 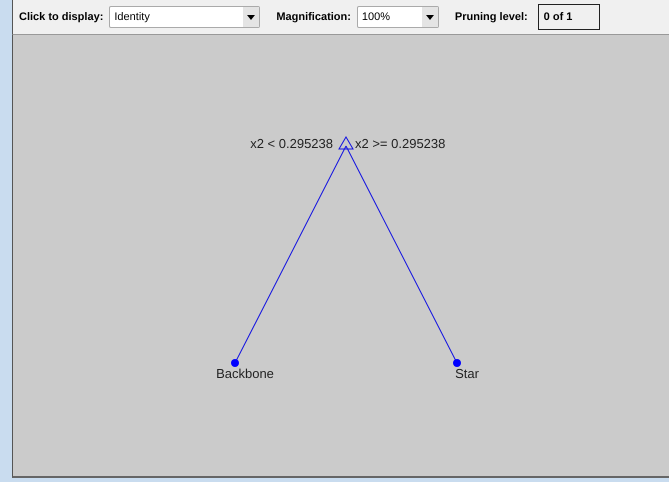 What do you see at coordinates (467, 373) in the screenshot?
I see `leaf-label: Star` at bounding box center [467, 373].